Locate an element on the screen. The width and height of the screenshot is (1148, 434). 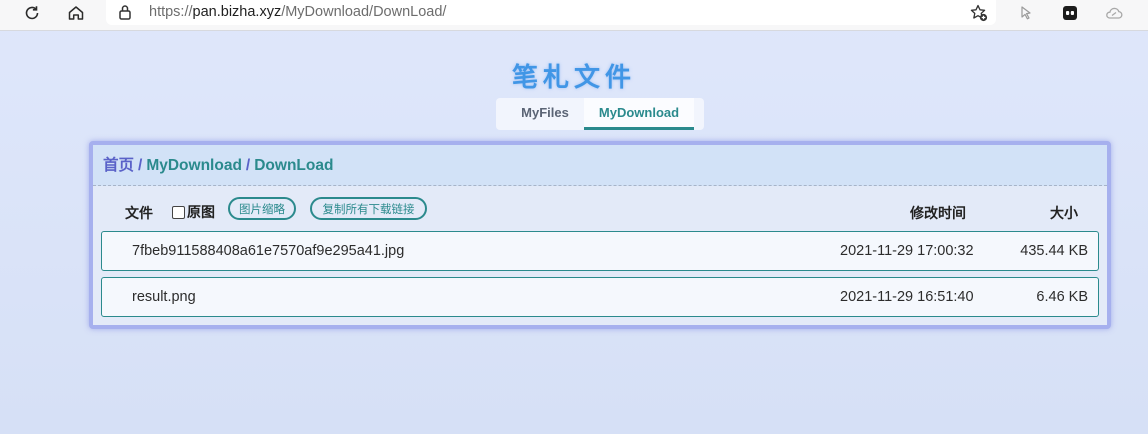
cloud-sync-icon is located at coordinates (1114, 13).